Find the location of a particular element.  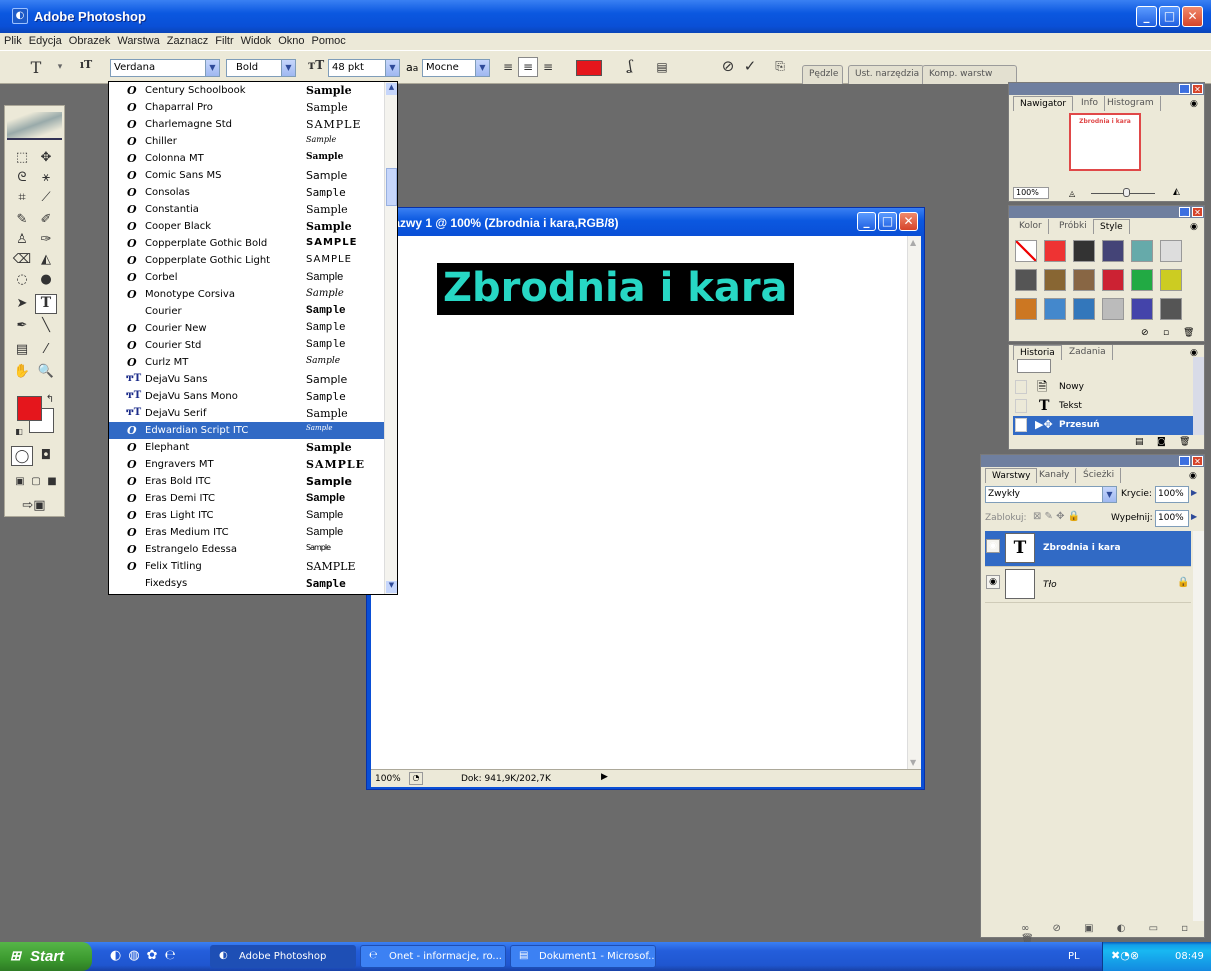

eye-icon: ◉ is located at coordinates (993, 546).